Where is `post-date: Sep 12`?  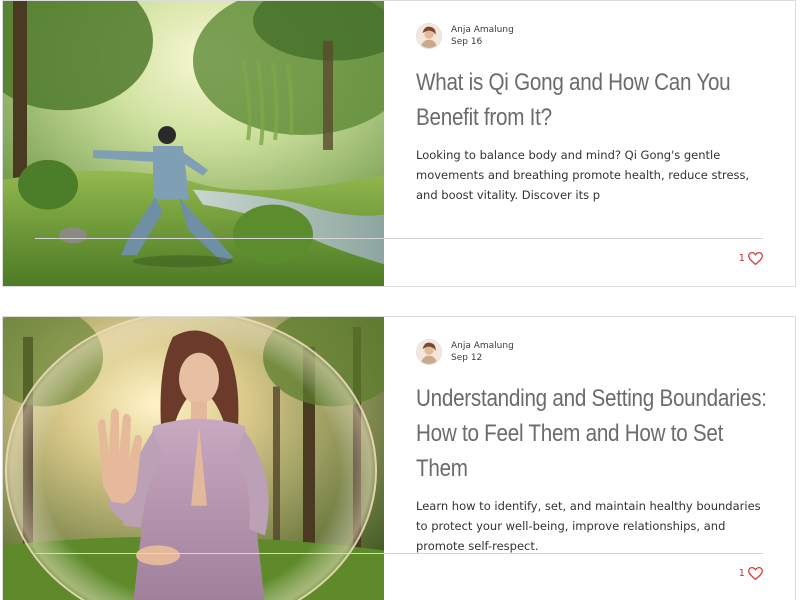 post-date: Sep 12 is located at coordinates (467, 358).